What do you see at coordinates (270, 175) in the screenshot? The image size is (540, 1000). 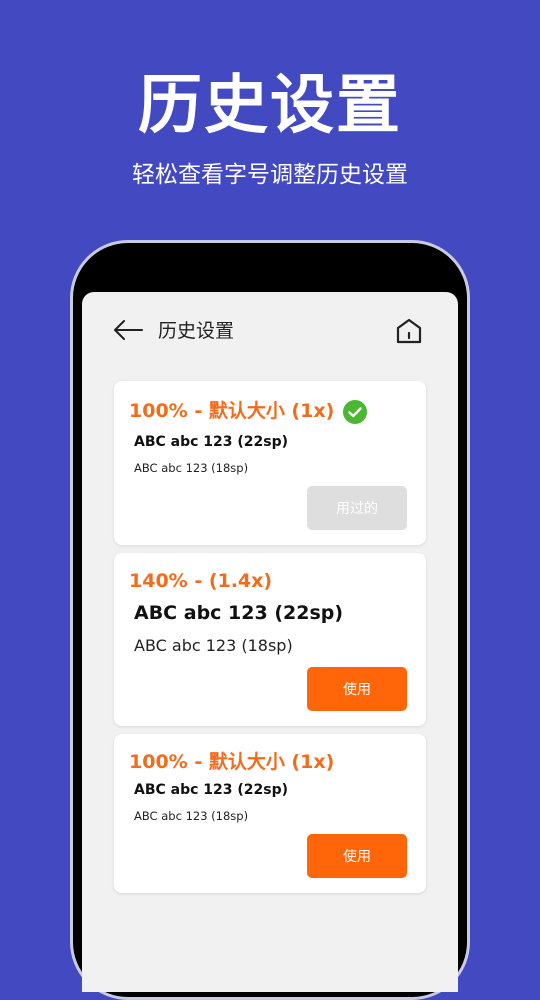 I see `hero-subtitle: 轻松查看字号调整历史设置` at bounding box center [270, 175].